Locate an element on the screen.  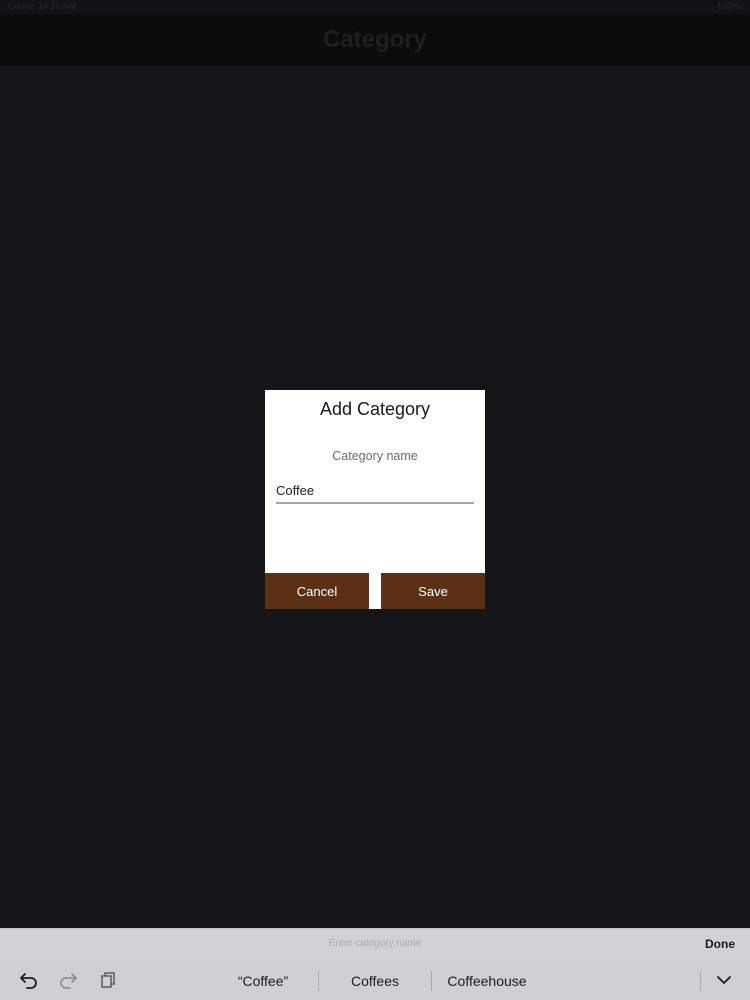
accessory-placeholder: Enter category name is located at coordinates (375, 943).